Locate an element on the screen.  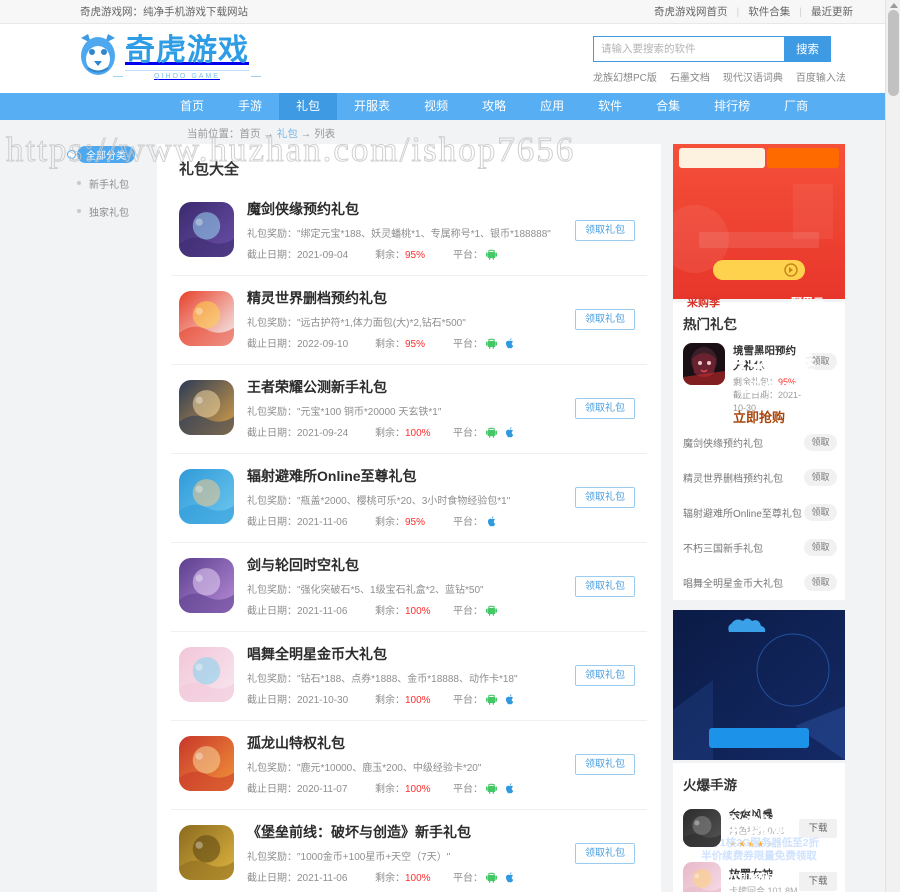
page-scrollbar is located at coordinates (892, 446).